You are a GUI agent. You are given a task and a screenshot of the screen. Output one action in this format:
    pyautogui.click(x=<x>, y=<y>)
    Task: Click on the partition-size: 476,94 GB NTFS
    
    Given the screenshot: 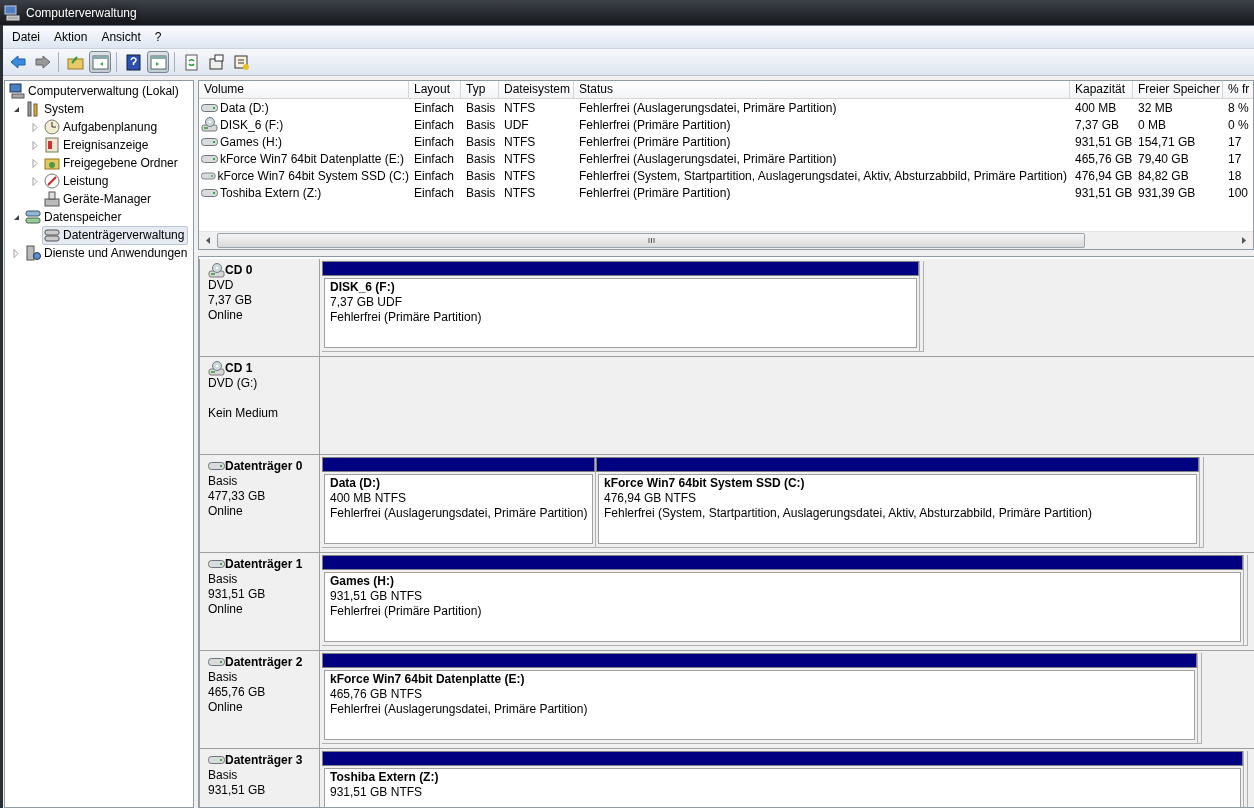 What is the action you would take?
    pyautogui.click(x=651, y=498)
    